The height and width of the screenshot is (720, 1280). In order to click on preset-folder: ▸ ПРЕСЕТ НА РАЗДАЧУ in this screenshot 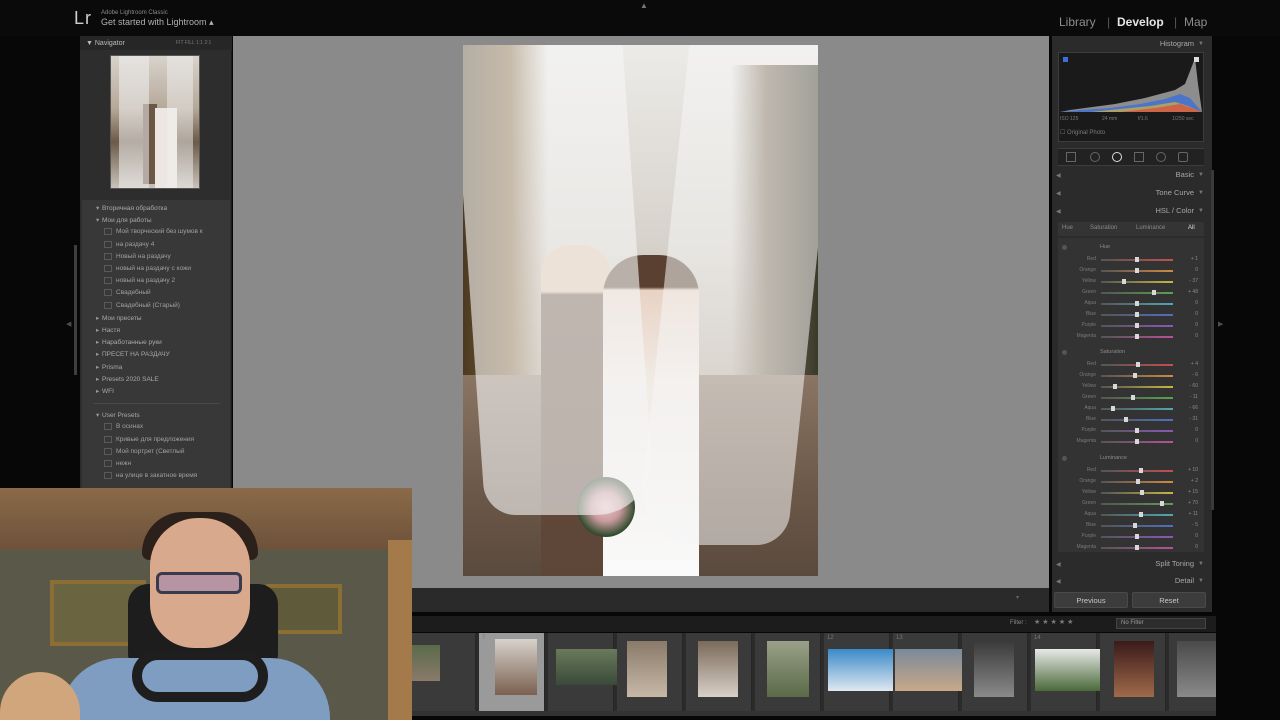, I will do `click(156, 356)`.